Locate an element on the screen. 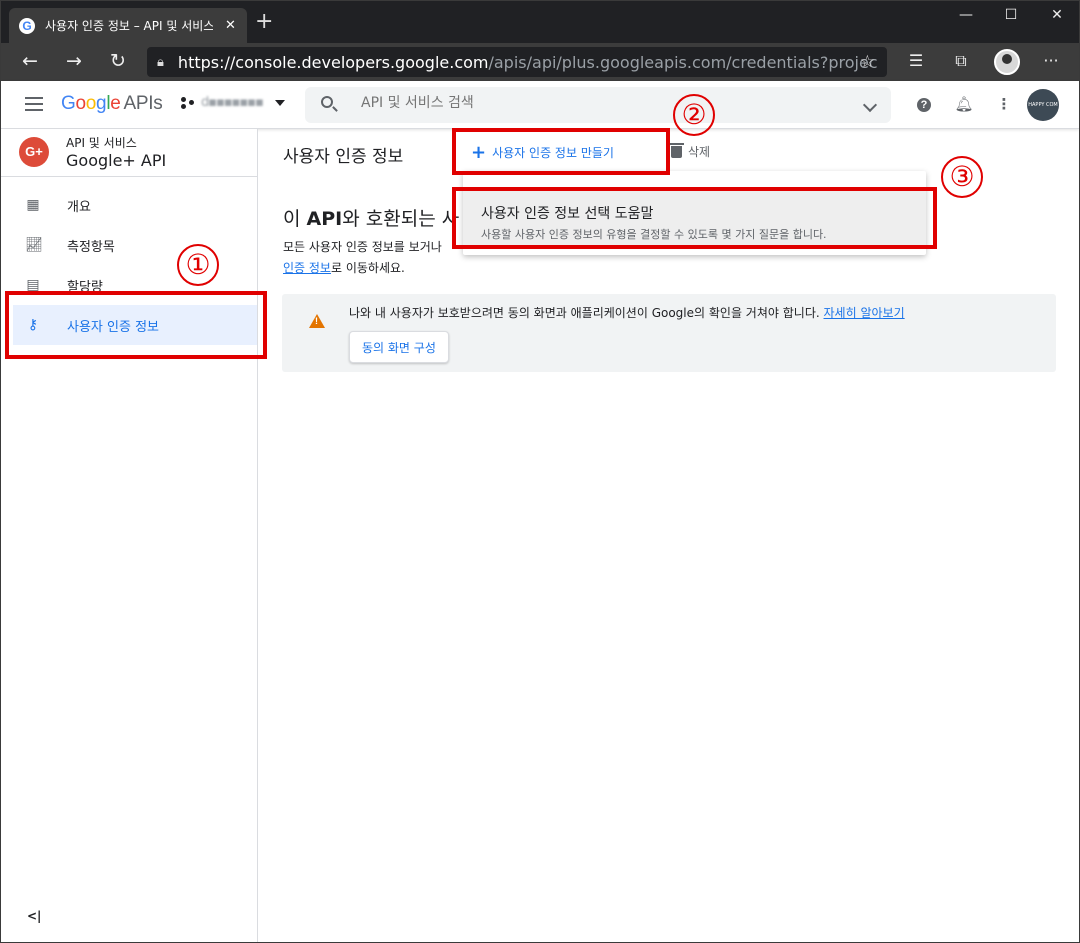 The width and height of the screenshot is (1080, 943). collections-icon: ⧉ is located at coordinates (961, 61).